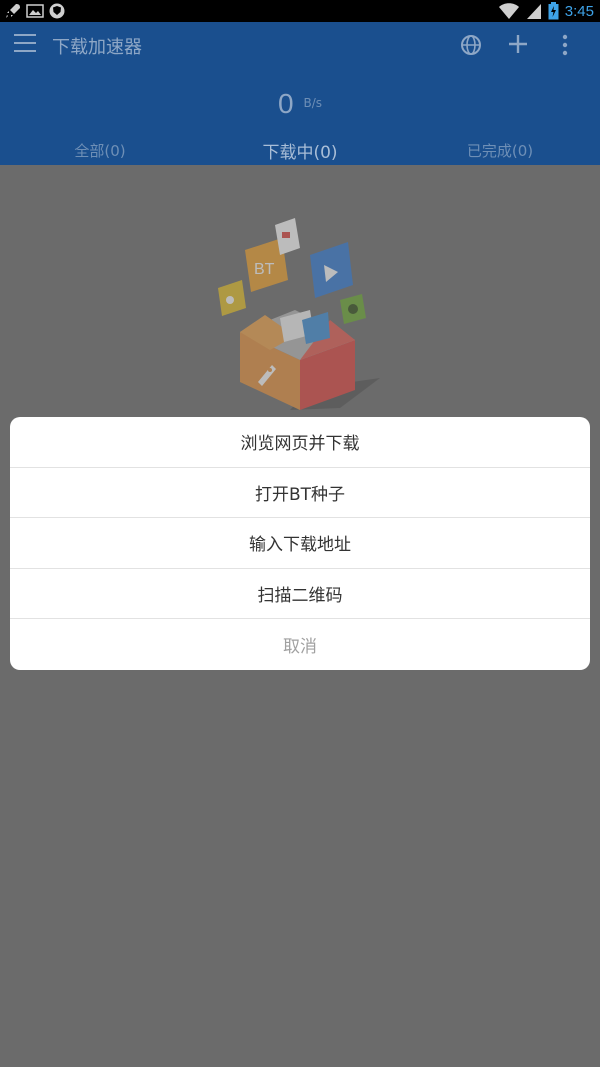  I want to click on rocket-icon, so click(13, 11).